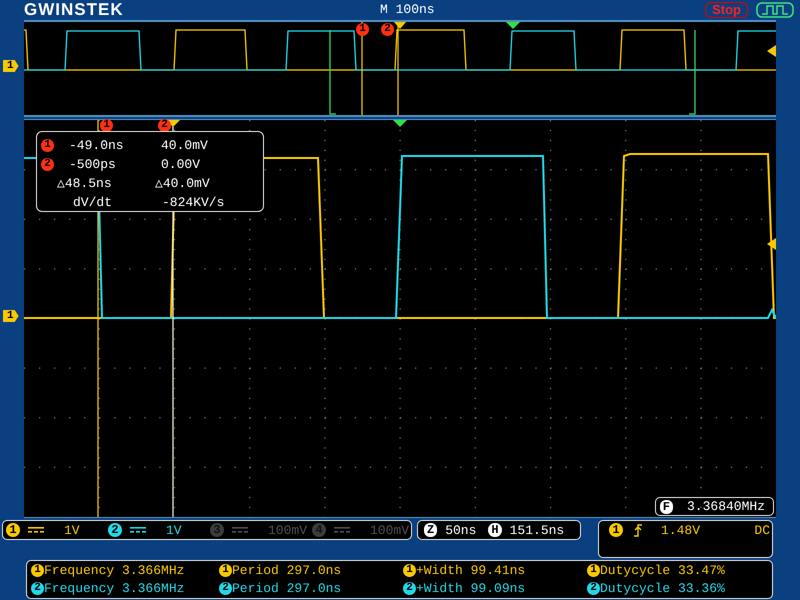 This screenshot has width=800, height=600. I want to click on cursor-voltage: 40.0mV, so click(184, 145).